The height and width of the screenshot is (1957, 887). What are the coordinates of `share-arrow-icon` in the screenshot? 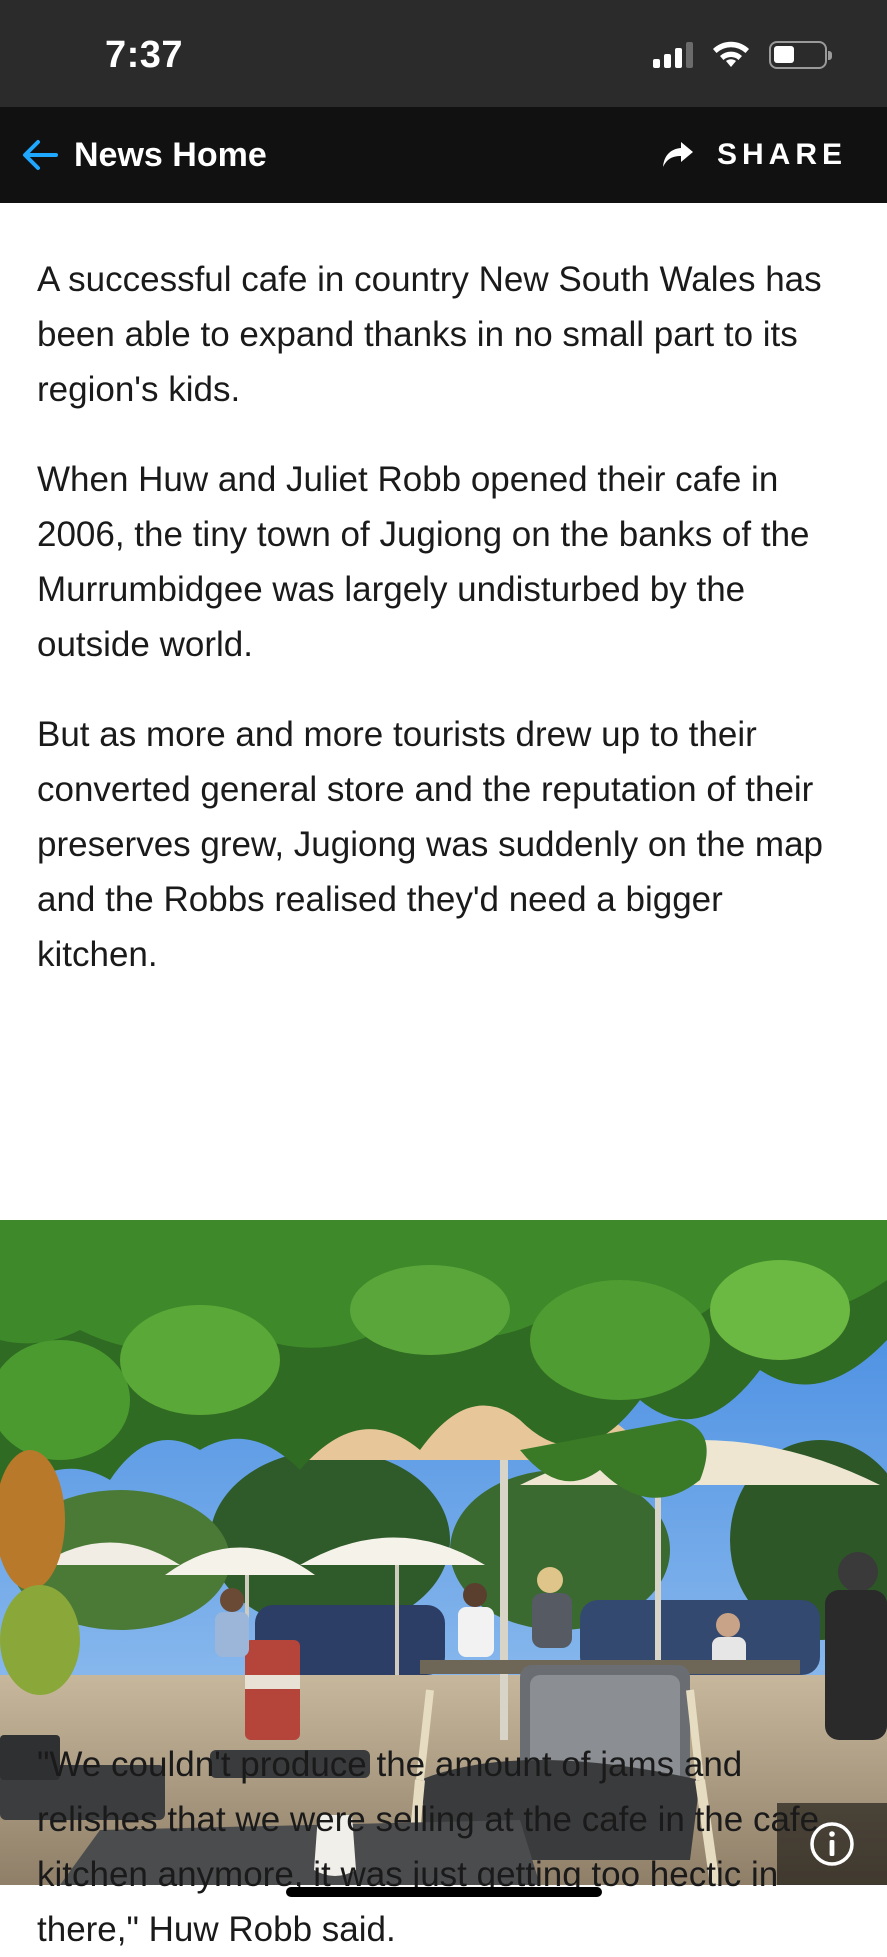 It's located at (677, 154).